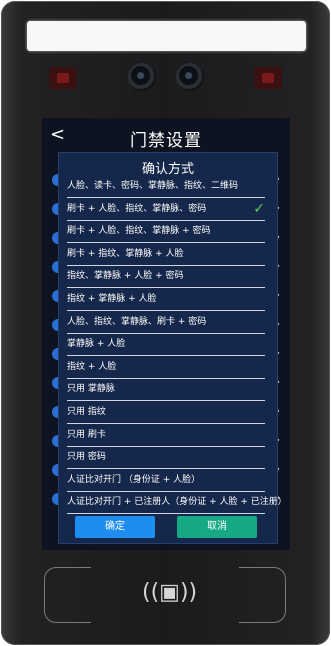  I want to click on verify-option-label: 只用 掌静脉, so click(91, 389).